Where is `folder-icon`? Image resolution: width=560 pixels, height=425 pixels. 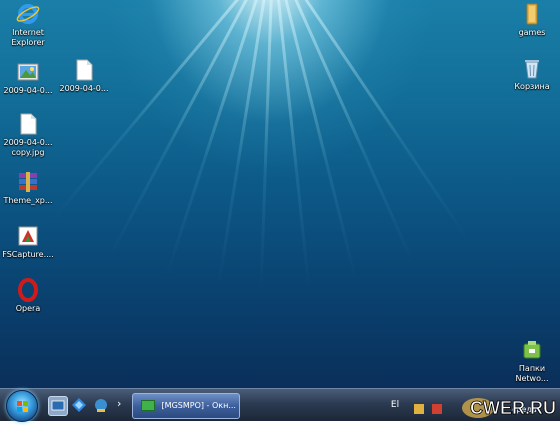
folder-icon is located at coordinates (532, 14).